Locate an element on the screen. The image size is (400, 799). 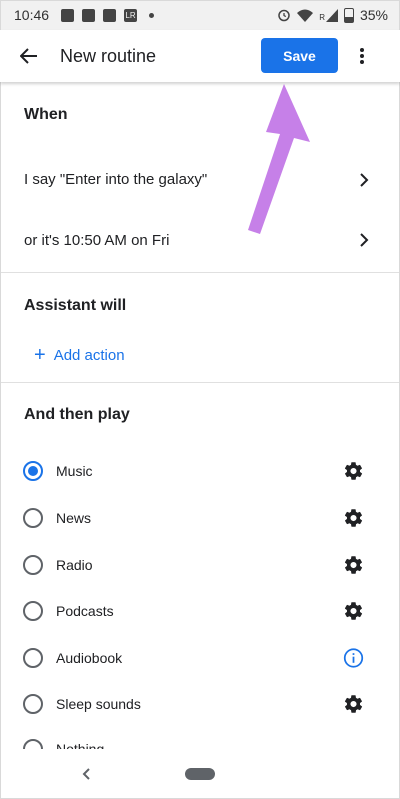
info-icon is located at coordinates (353, 658).